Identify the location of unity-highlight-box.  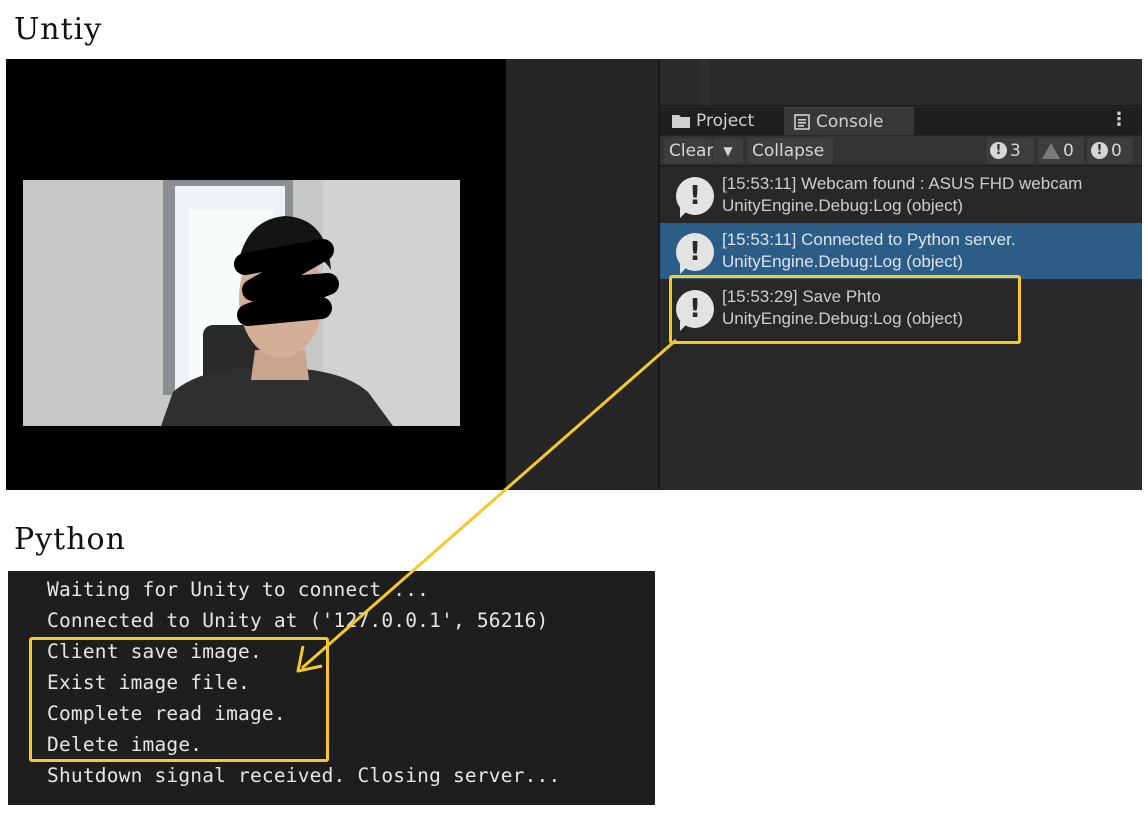
(845, 309).